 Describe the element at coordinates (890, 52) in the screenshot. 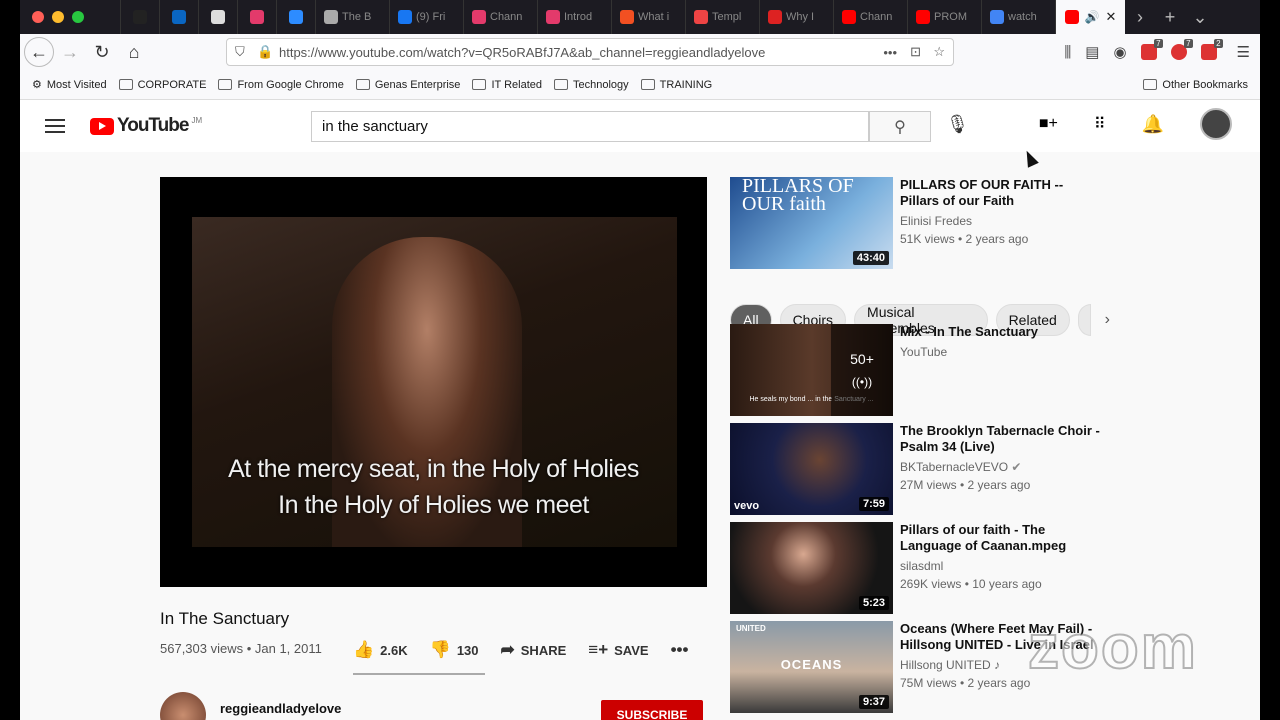

I see `page-actions-icon: •••` at that location.